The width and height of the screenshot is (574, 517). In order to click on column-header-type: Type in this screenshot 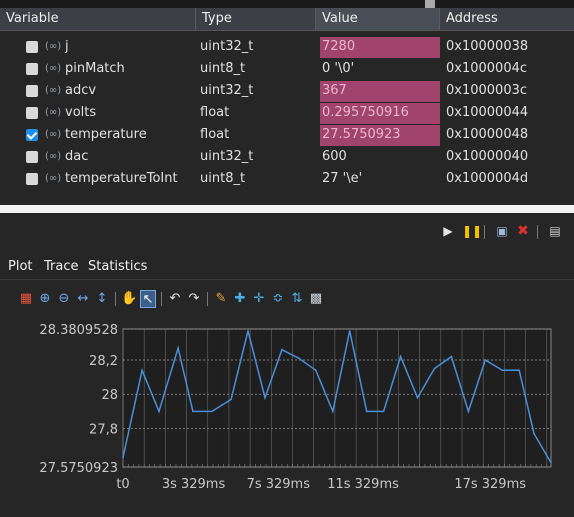, I will do `click(256, 19)`.